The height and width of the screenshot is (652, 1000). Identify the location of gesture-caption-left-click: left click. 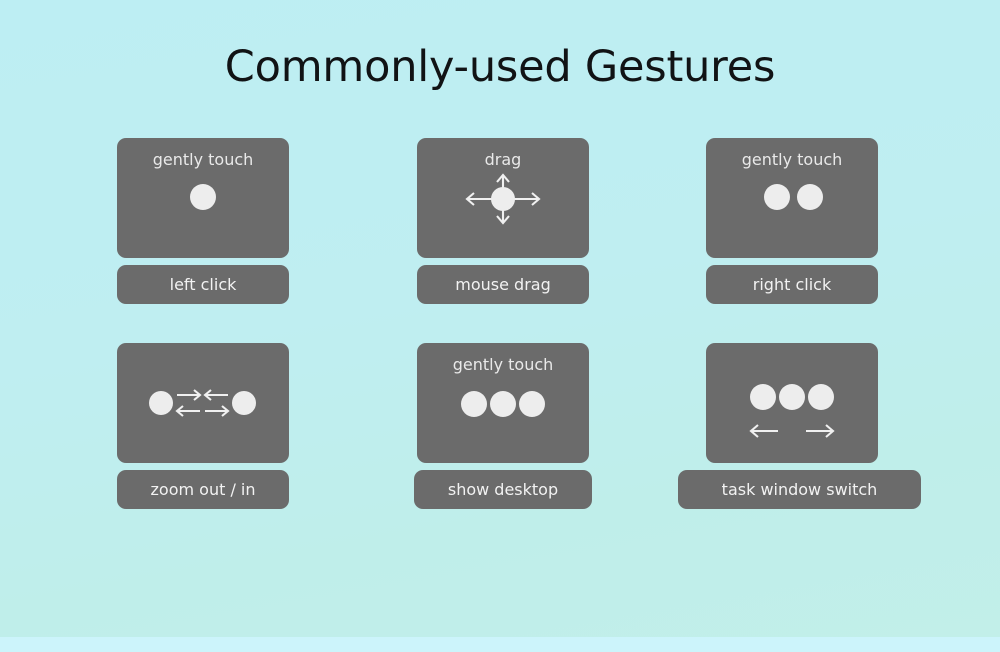
(203, 284).